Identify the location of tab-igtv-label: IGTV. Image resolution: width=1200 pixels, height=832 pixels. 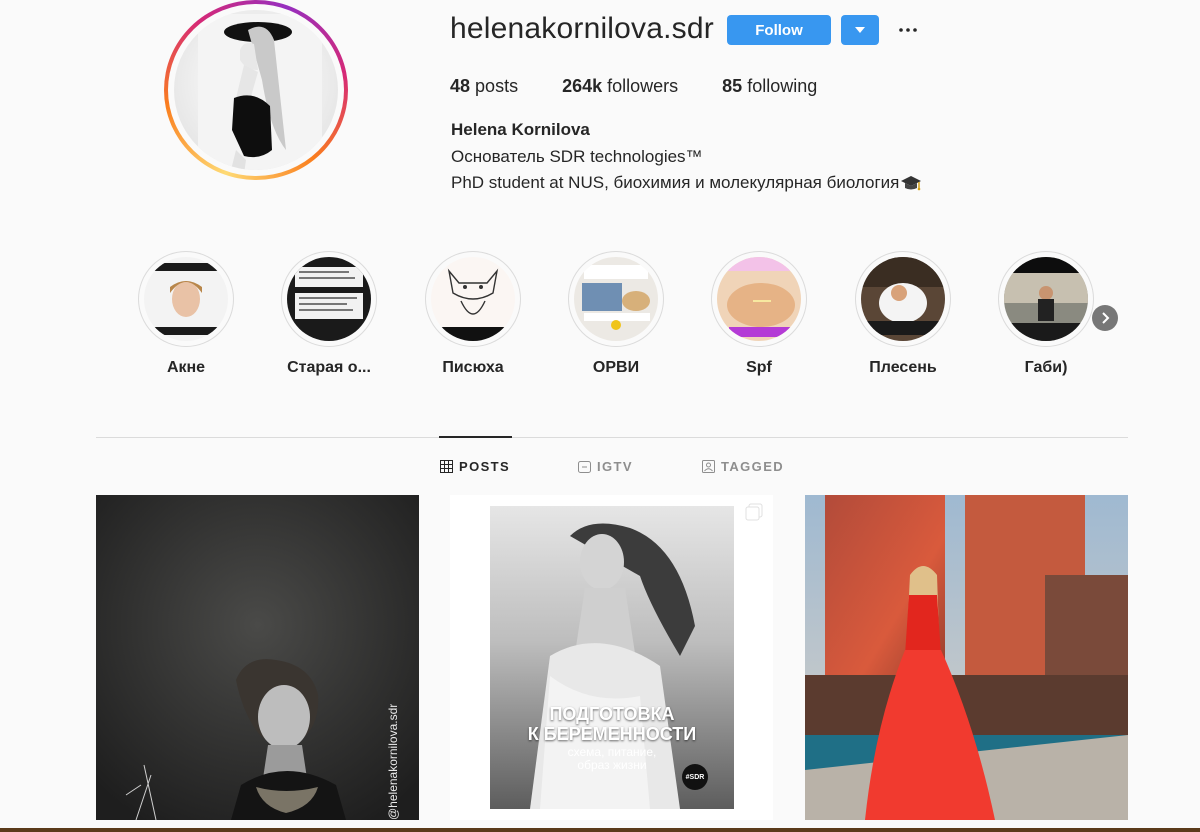
(615, 466).